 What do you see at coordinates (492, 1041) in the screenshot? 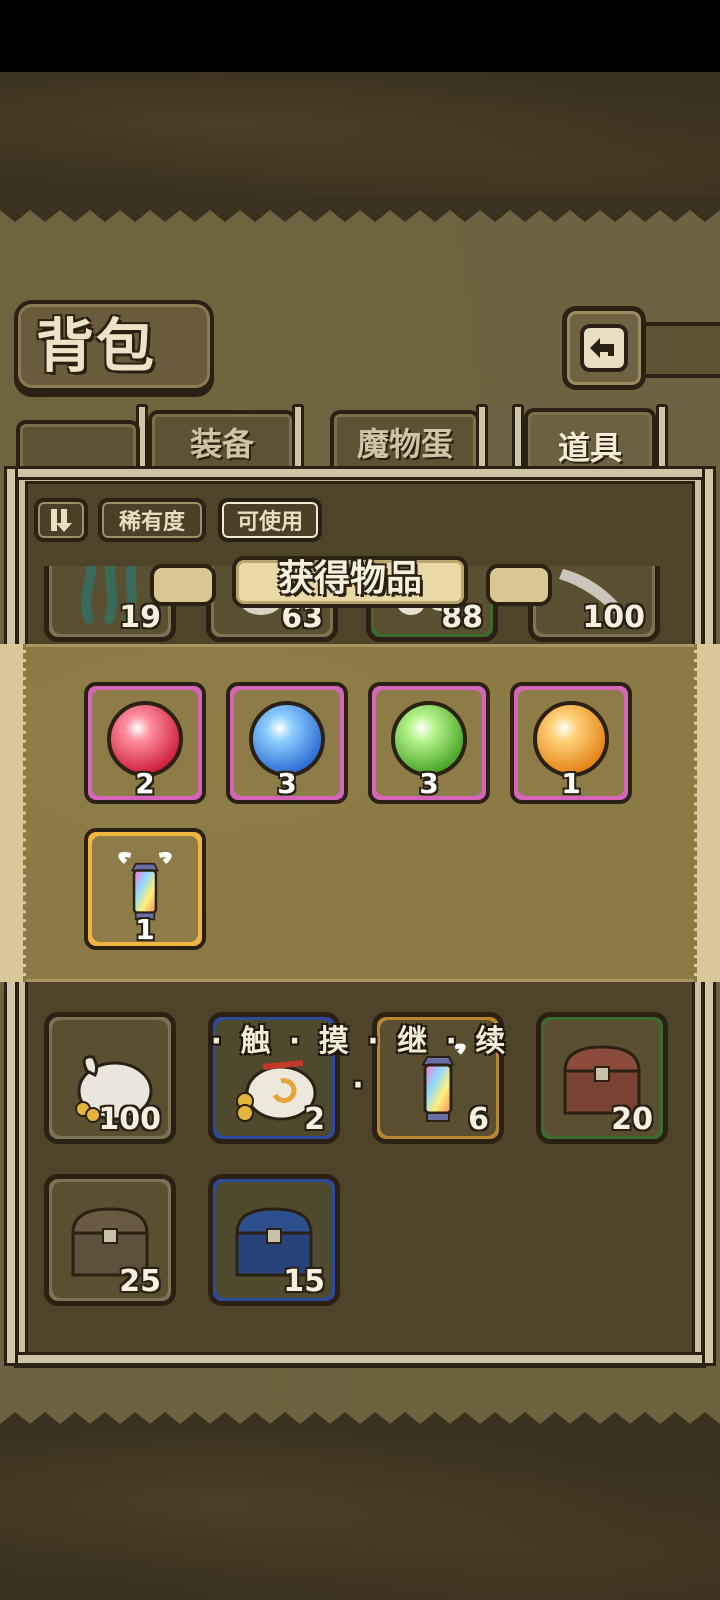
I see `continue-char: 续` at bounding box center [492, 1041].